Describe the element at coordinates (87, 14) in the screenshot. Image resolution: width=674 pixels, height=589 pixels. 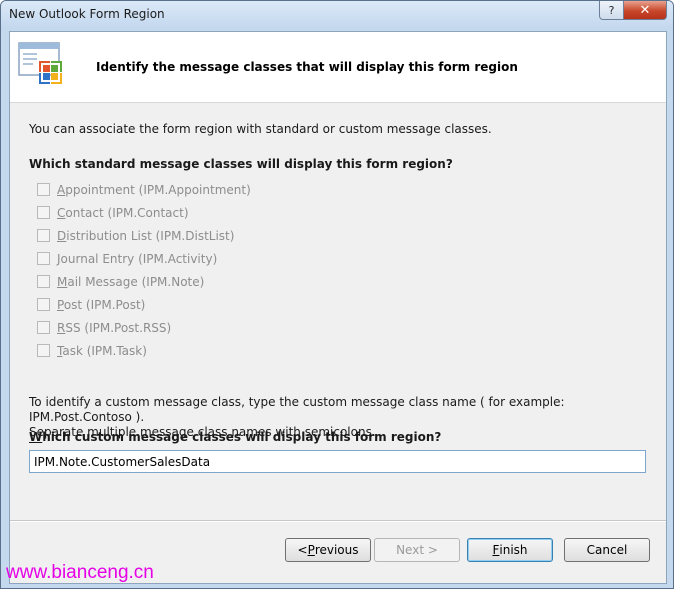
I see `window-title: New Outlook Form Region` at that location.